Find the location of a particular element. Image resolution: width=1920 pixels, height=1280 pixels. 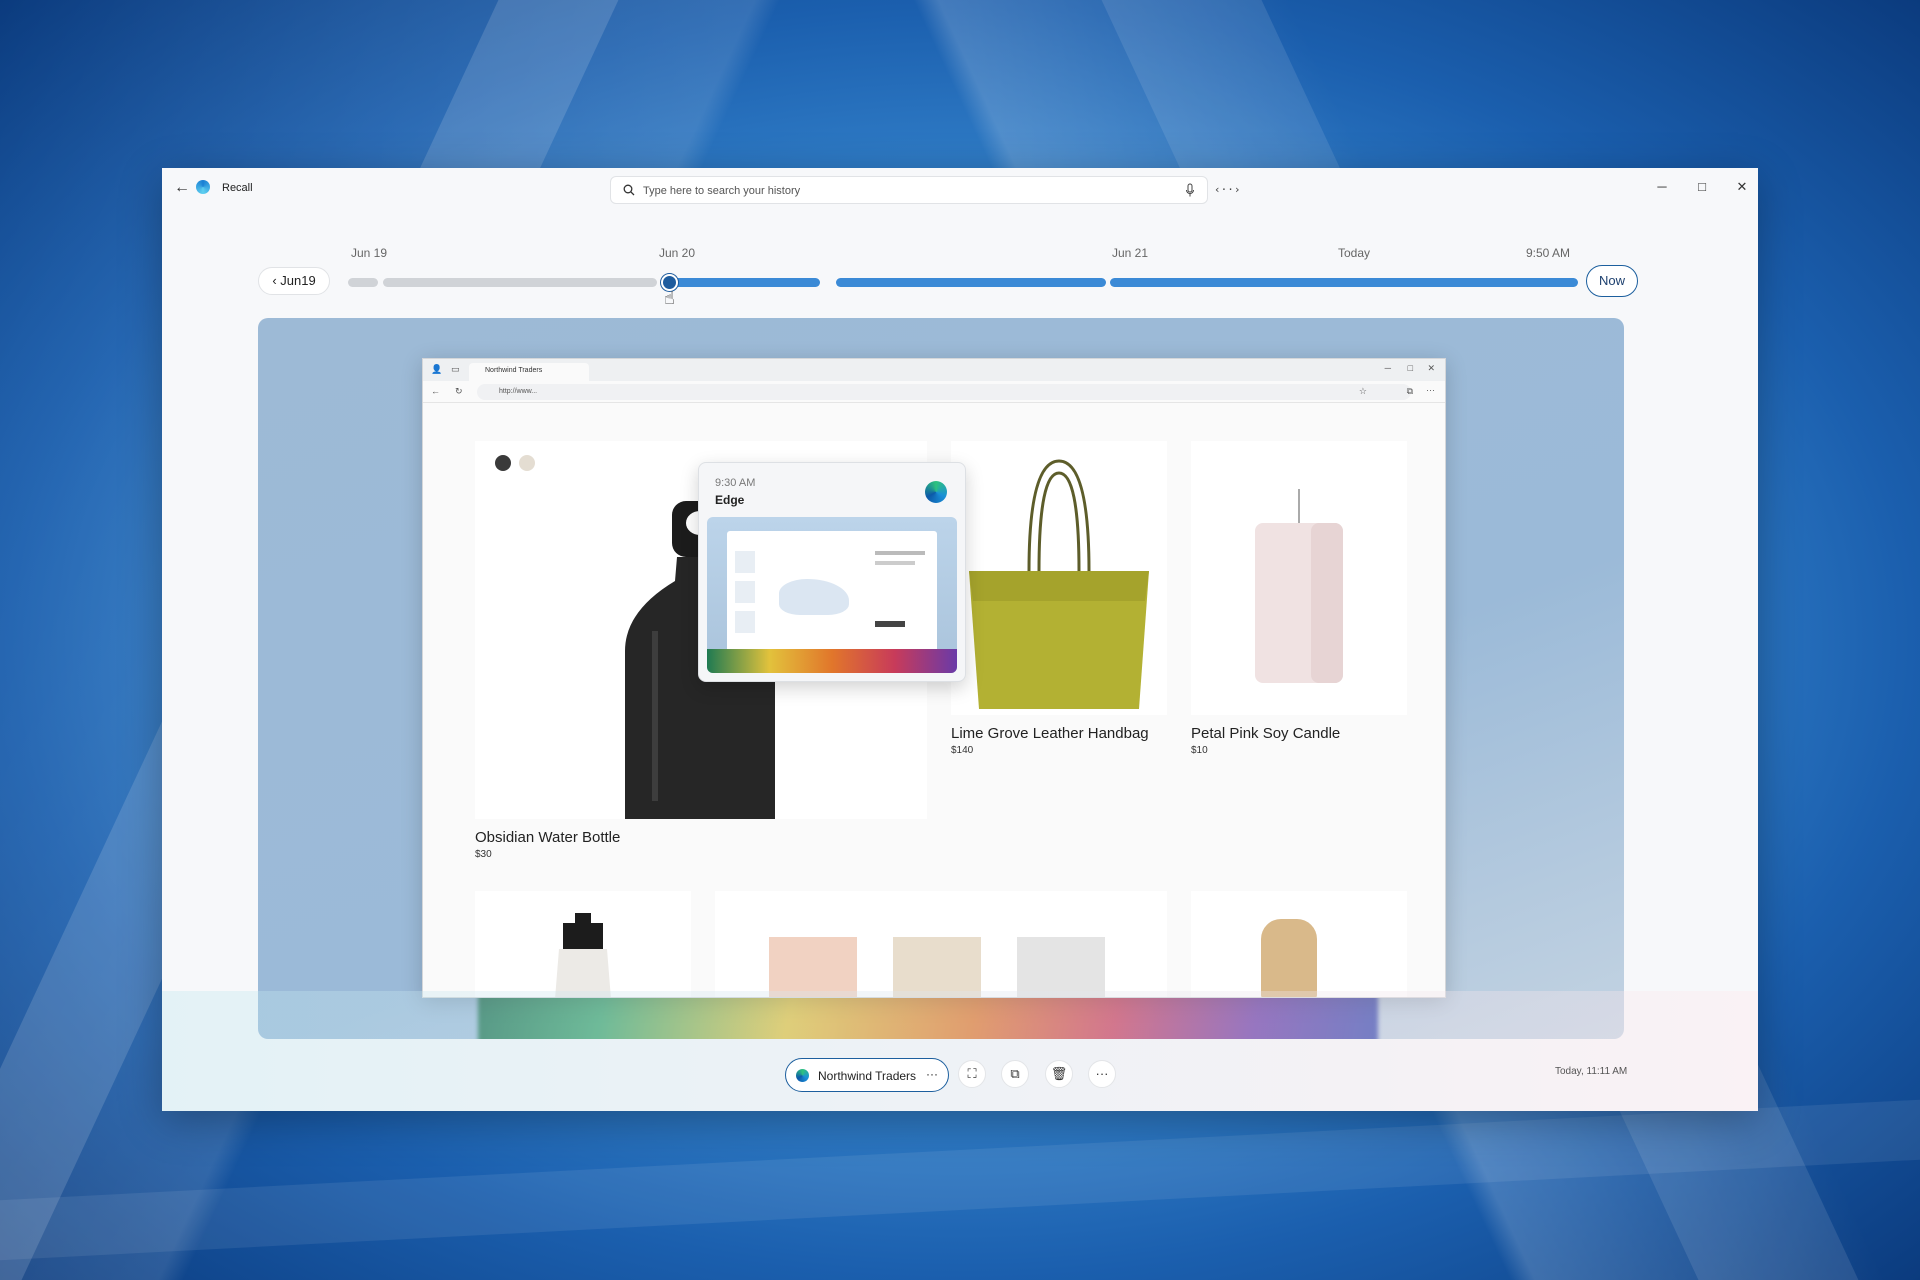

browser-back-icon: ← is located at coordinates (435, 391).